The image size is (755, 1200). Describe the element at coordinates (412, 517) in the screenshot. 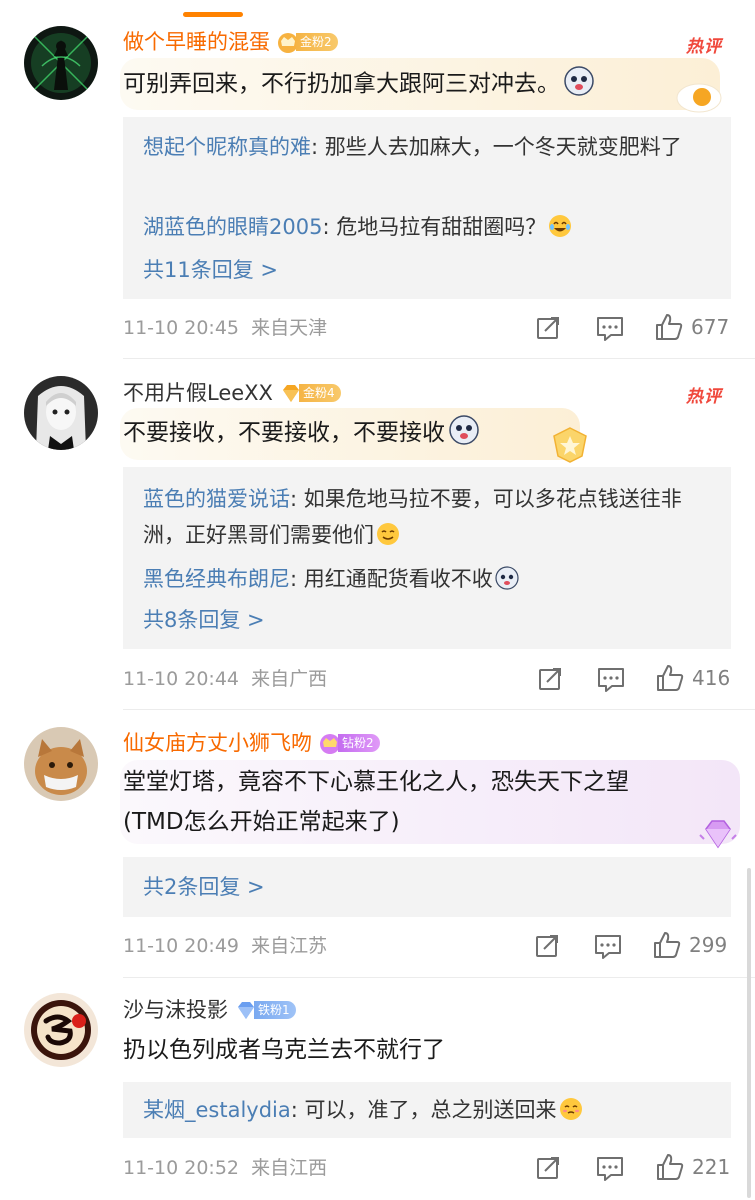

I see `reply-item: 蓝色的猫爱说话: 如果危地马拉不要，可以多花点钱送往非洲，正好黑哥们需要他们` at that location.